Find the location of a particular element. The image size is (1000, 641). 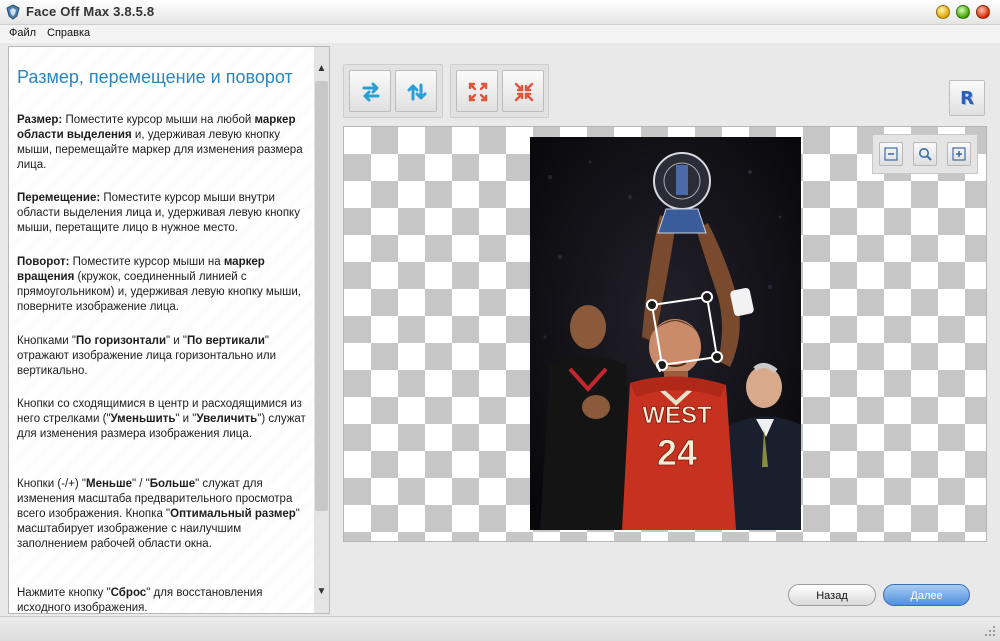

plus-icon is located at coordinates (959, 154).